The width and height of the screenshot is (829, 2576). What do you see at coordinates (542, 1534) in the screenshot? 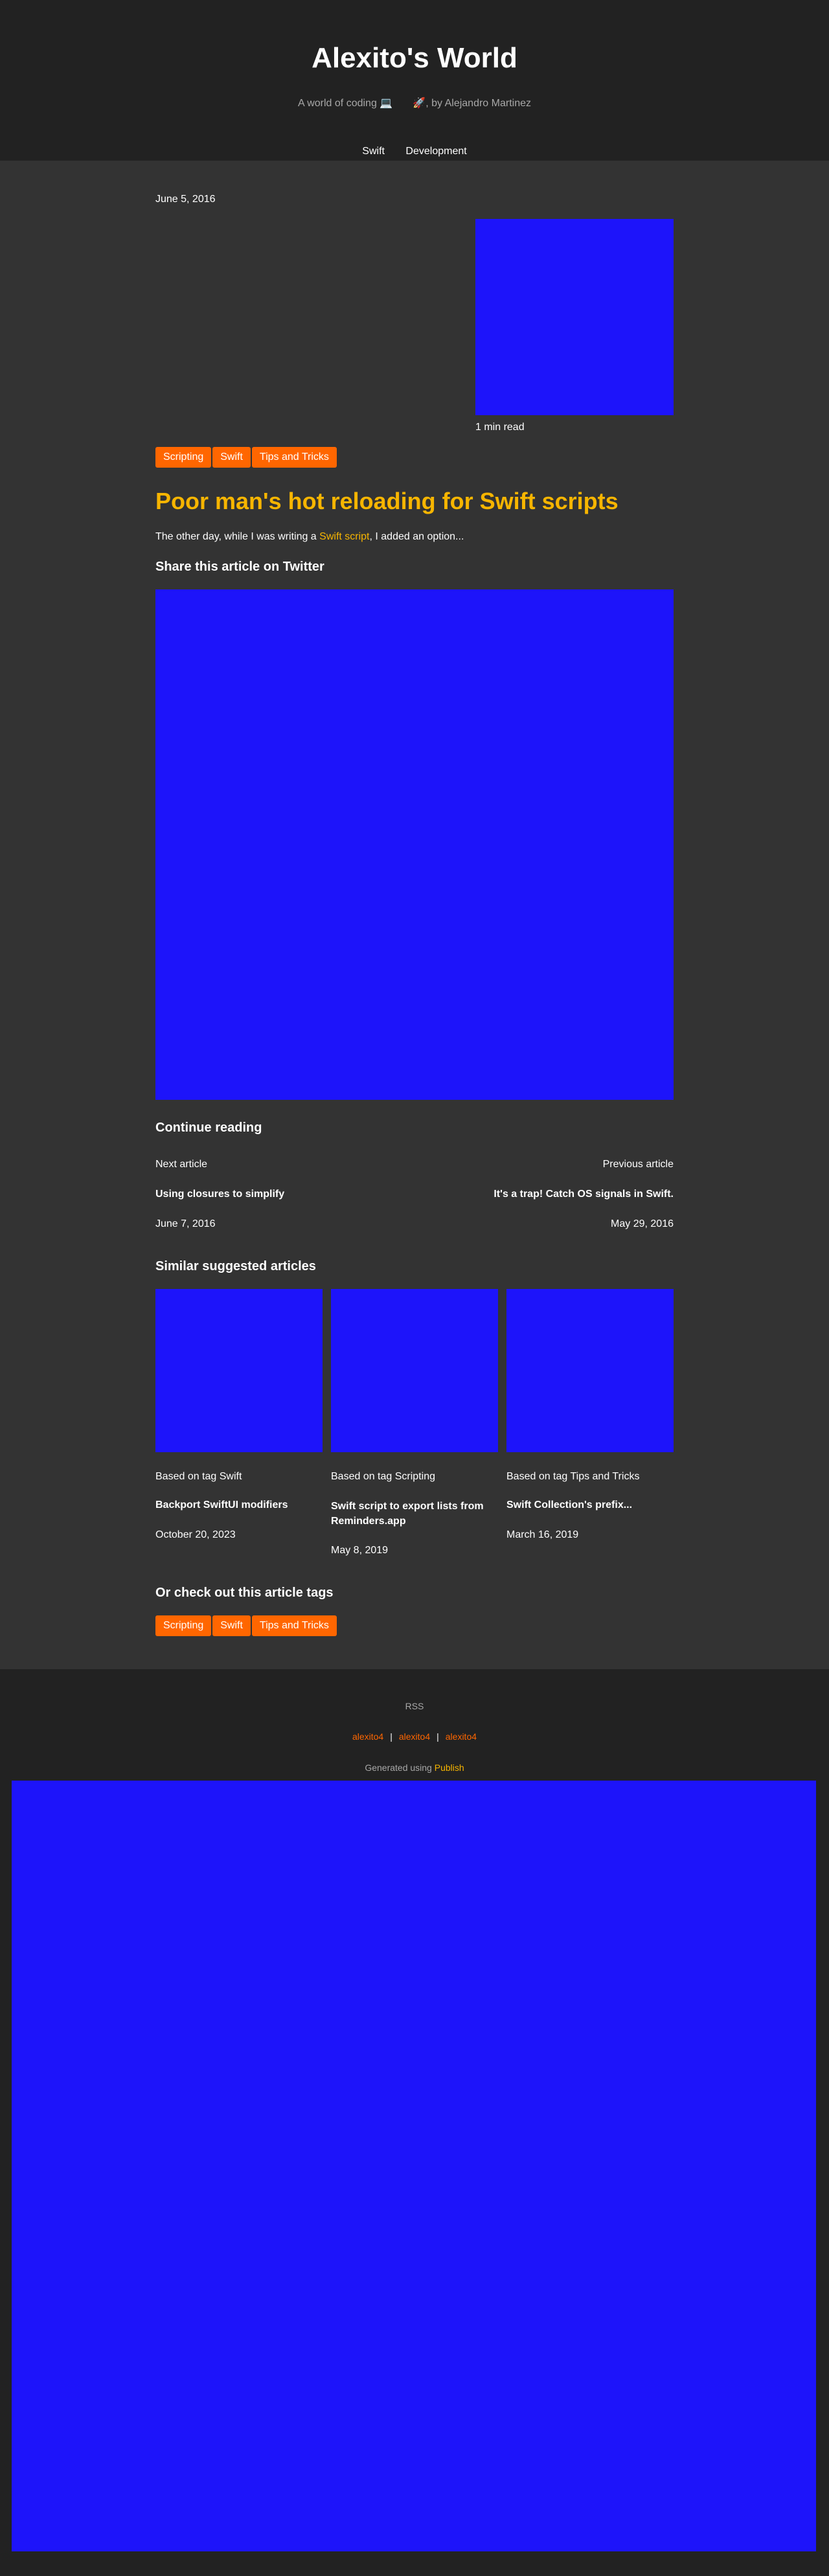
I see `similar-article-date: March 16, 2019` at bounding box center [542, 1534].